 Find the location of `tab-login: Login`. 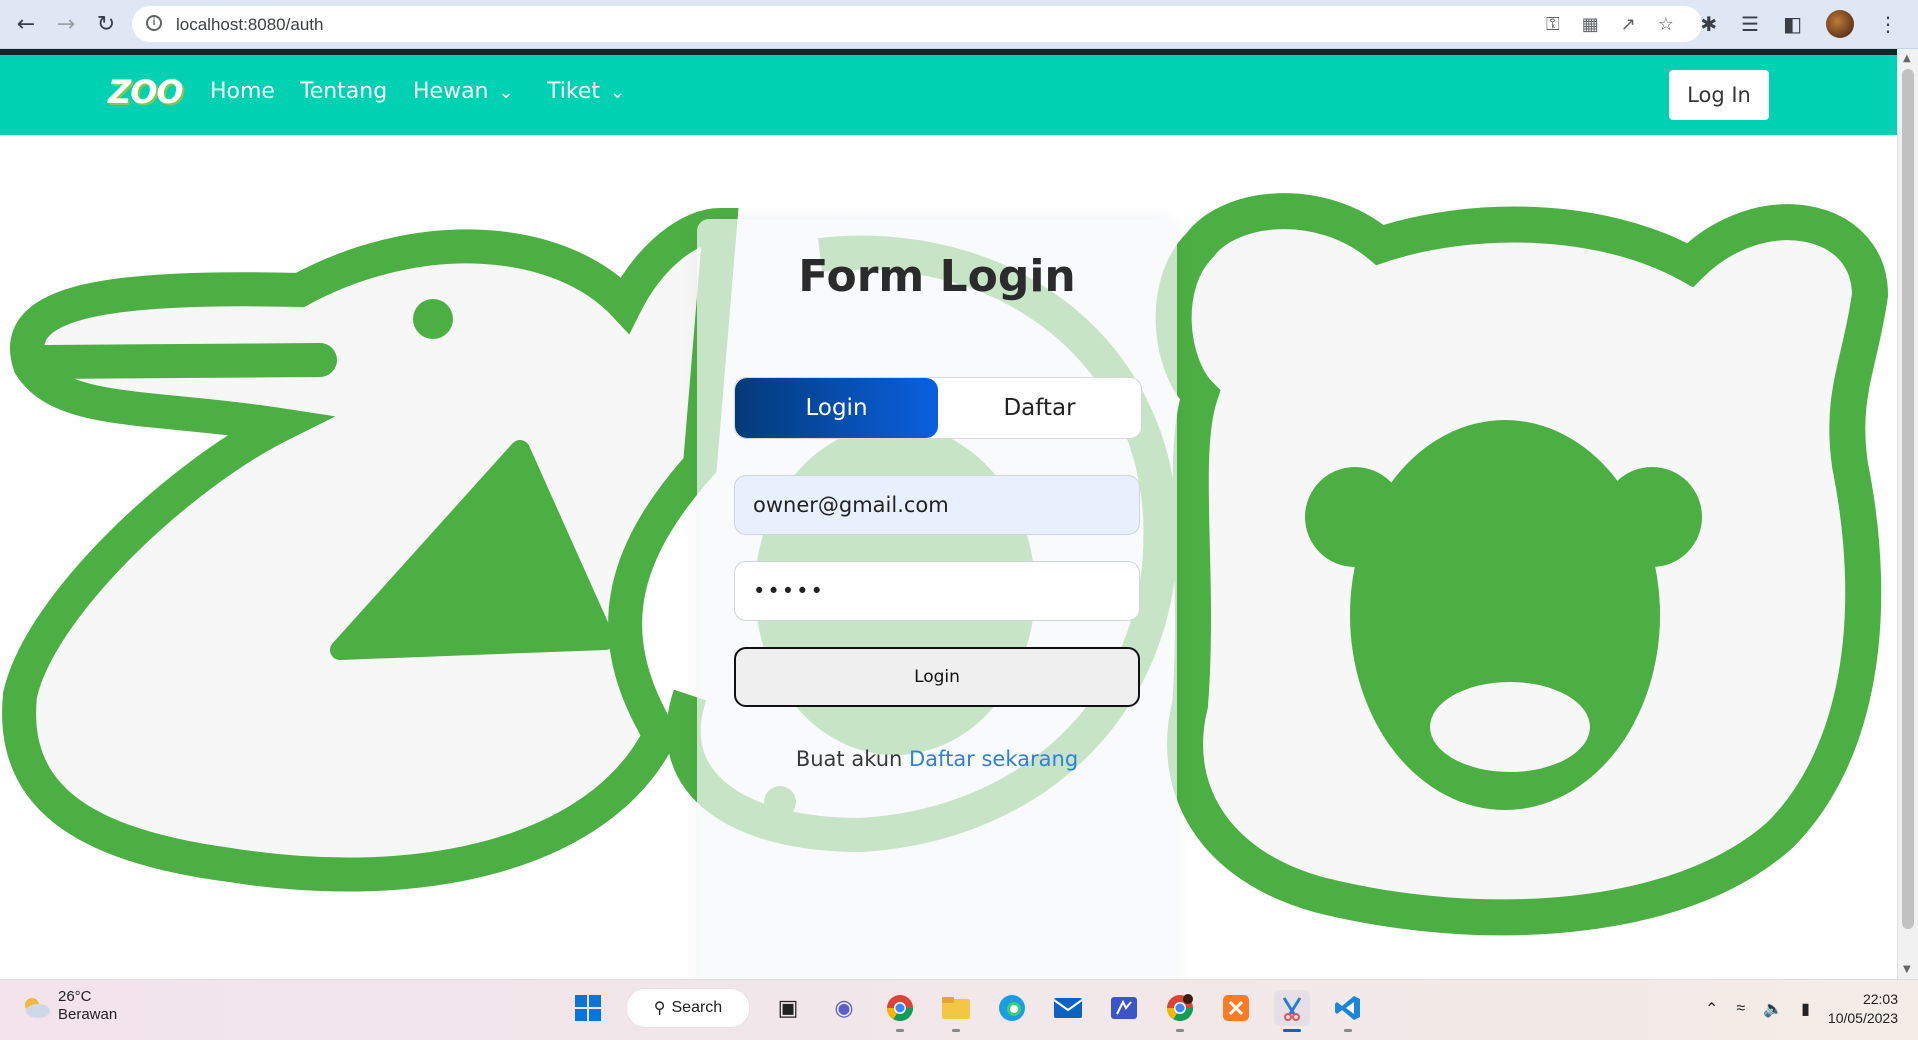

tab-login: Login is located at coordinates (836, 408).